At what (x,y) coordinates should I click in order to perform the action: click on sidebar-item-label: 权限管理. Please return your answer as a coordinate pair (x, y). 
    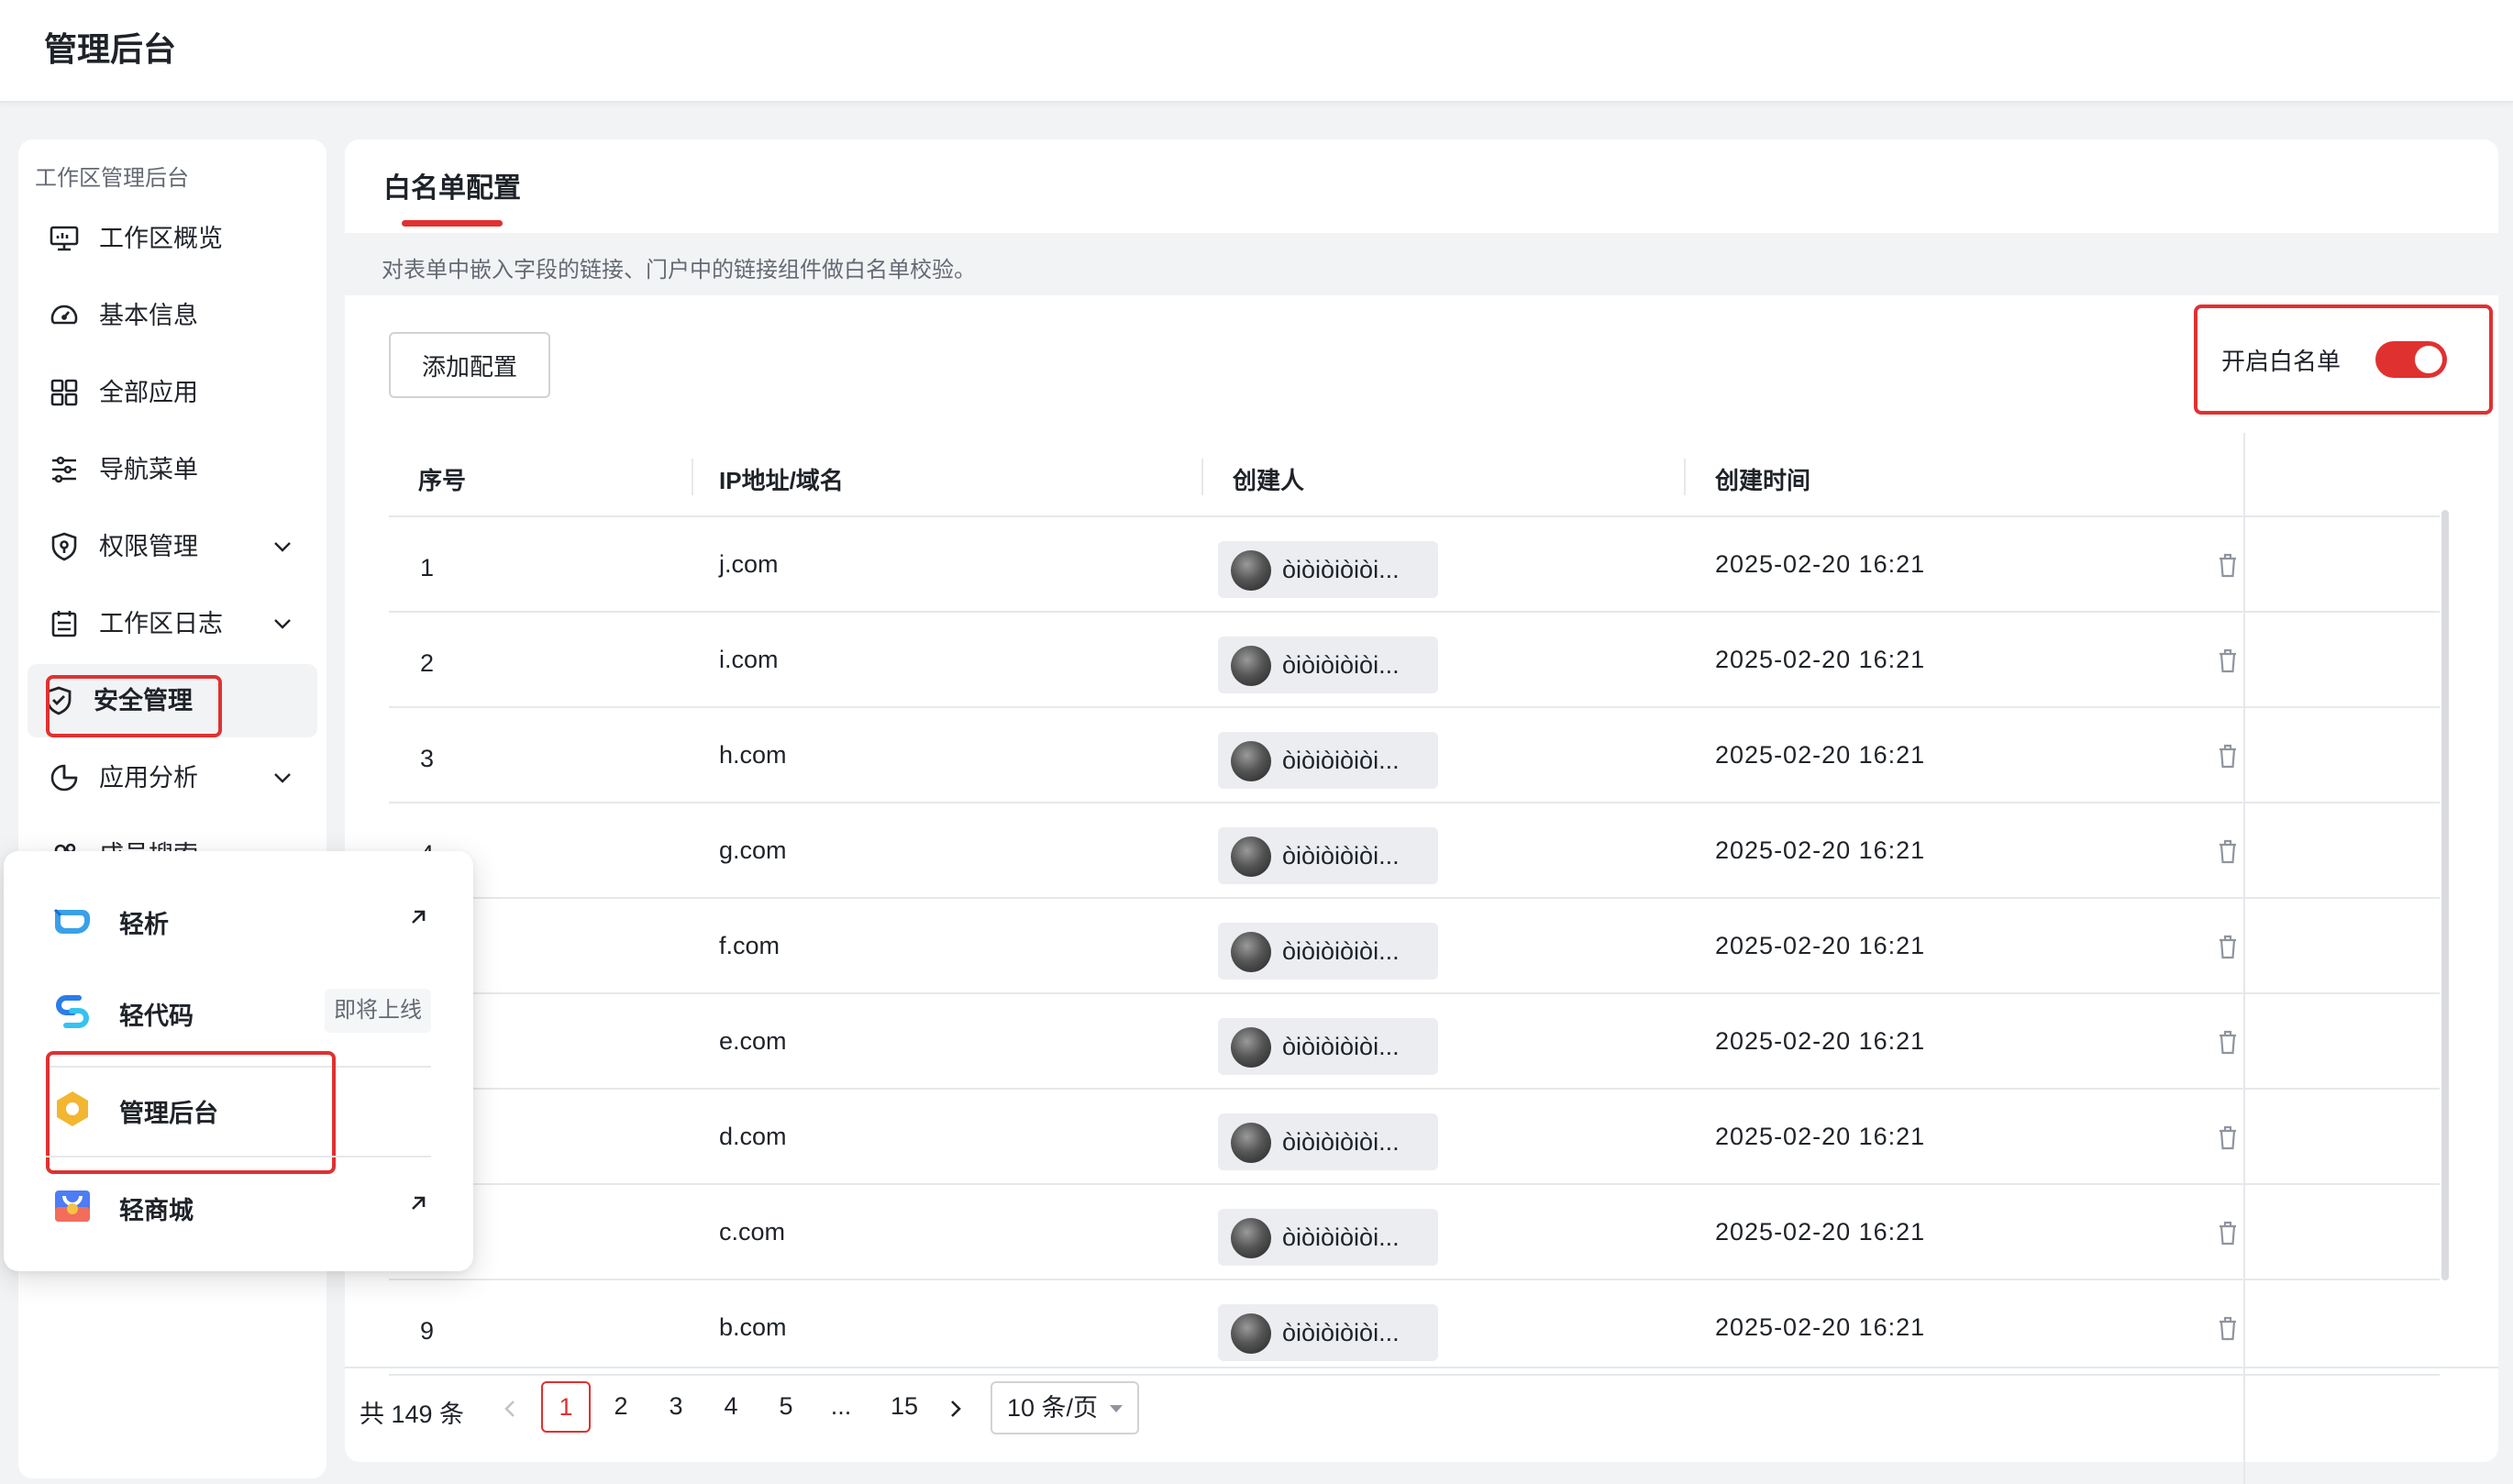
    Looking at the image, I should click on (148, 546).